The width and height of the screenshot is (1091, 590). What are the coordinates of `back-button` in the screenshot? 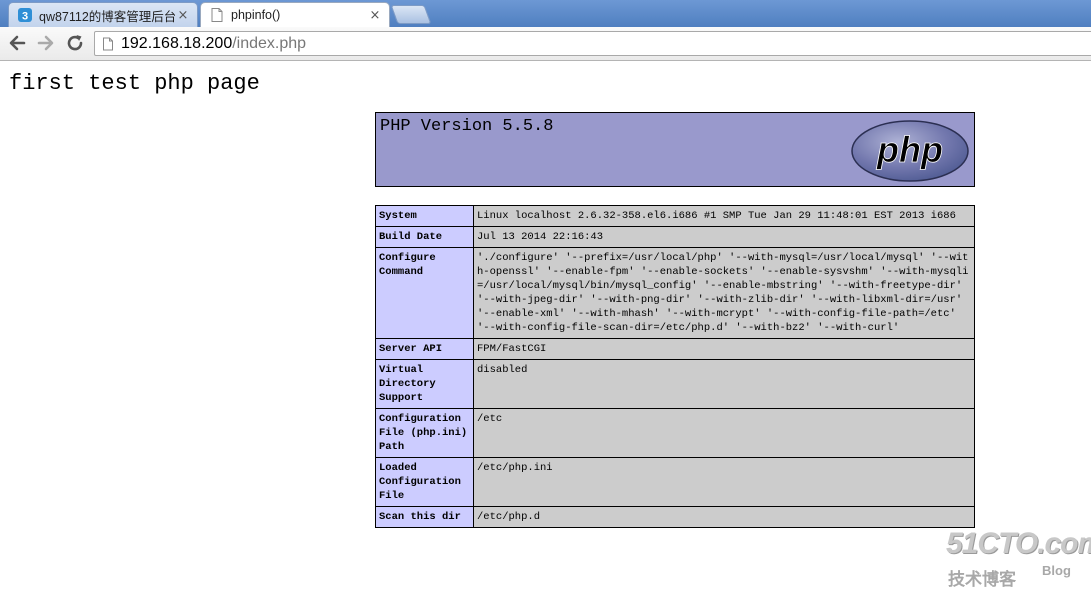 It's located at (17, 43).